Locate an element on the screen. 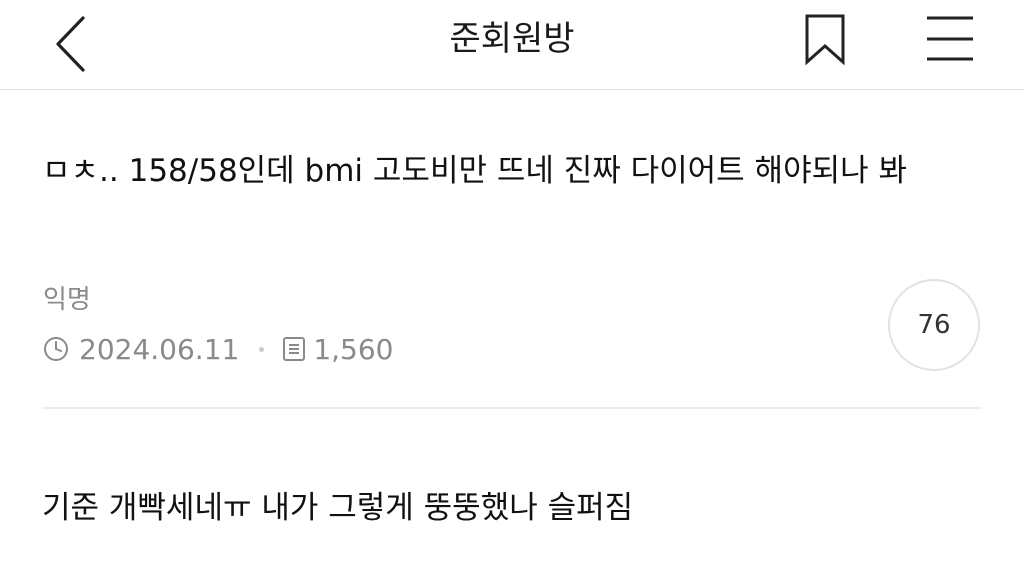 Image resolution: width=1024 pixels, height=577 pixels. post-author: 익명 is located at coordinates (67, 300).